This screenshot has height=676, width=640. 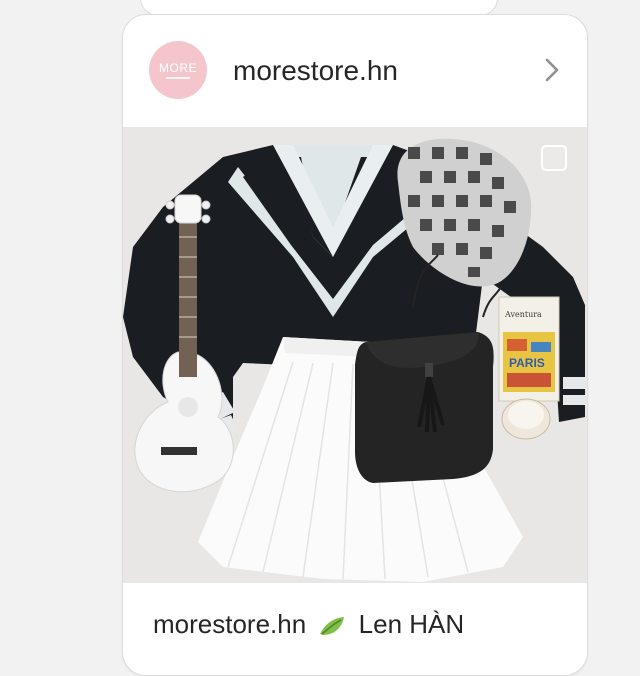 I want to click on username: morestore.hn, so click(x=315, y=71).